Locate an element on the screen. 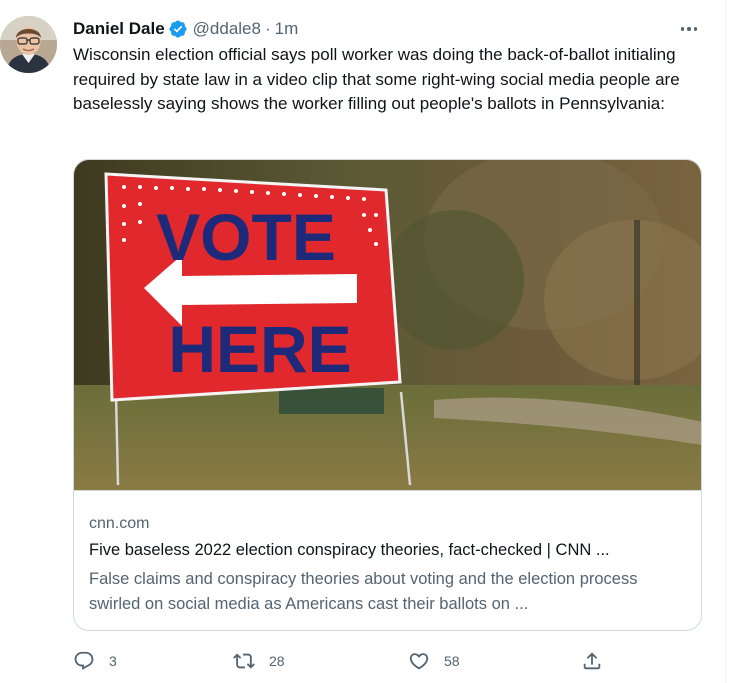  like-count: 58 is located at coordinates (452, 661).